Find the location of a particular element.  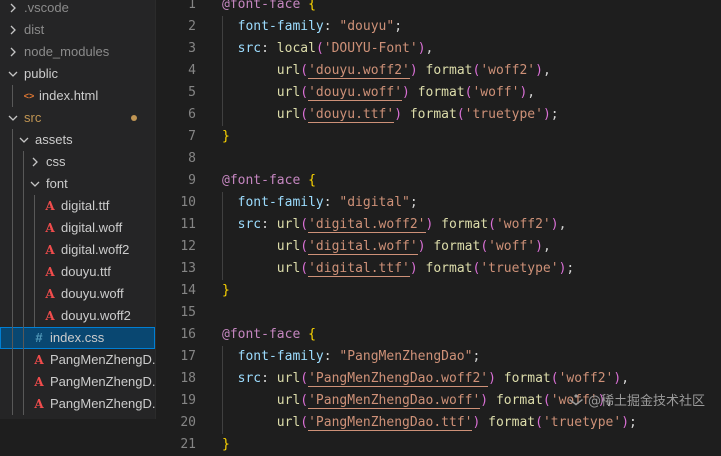

explorer-item: <> index.html is located at coordinates (77, 96).